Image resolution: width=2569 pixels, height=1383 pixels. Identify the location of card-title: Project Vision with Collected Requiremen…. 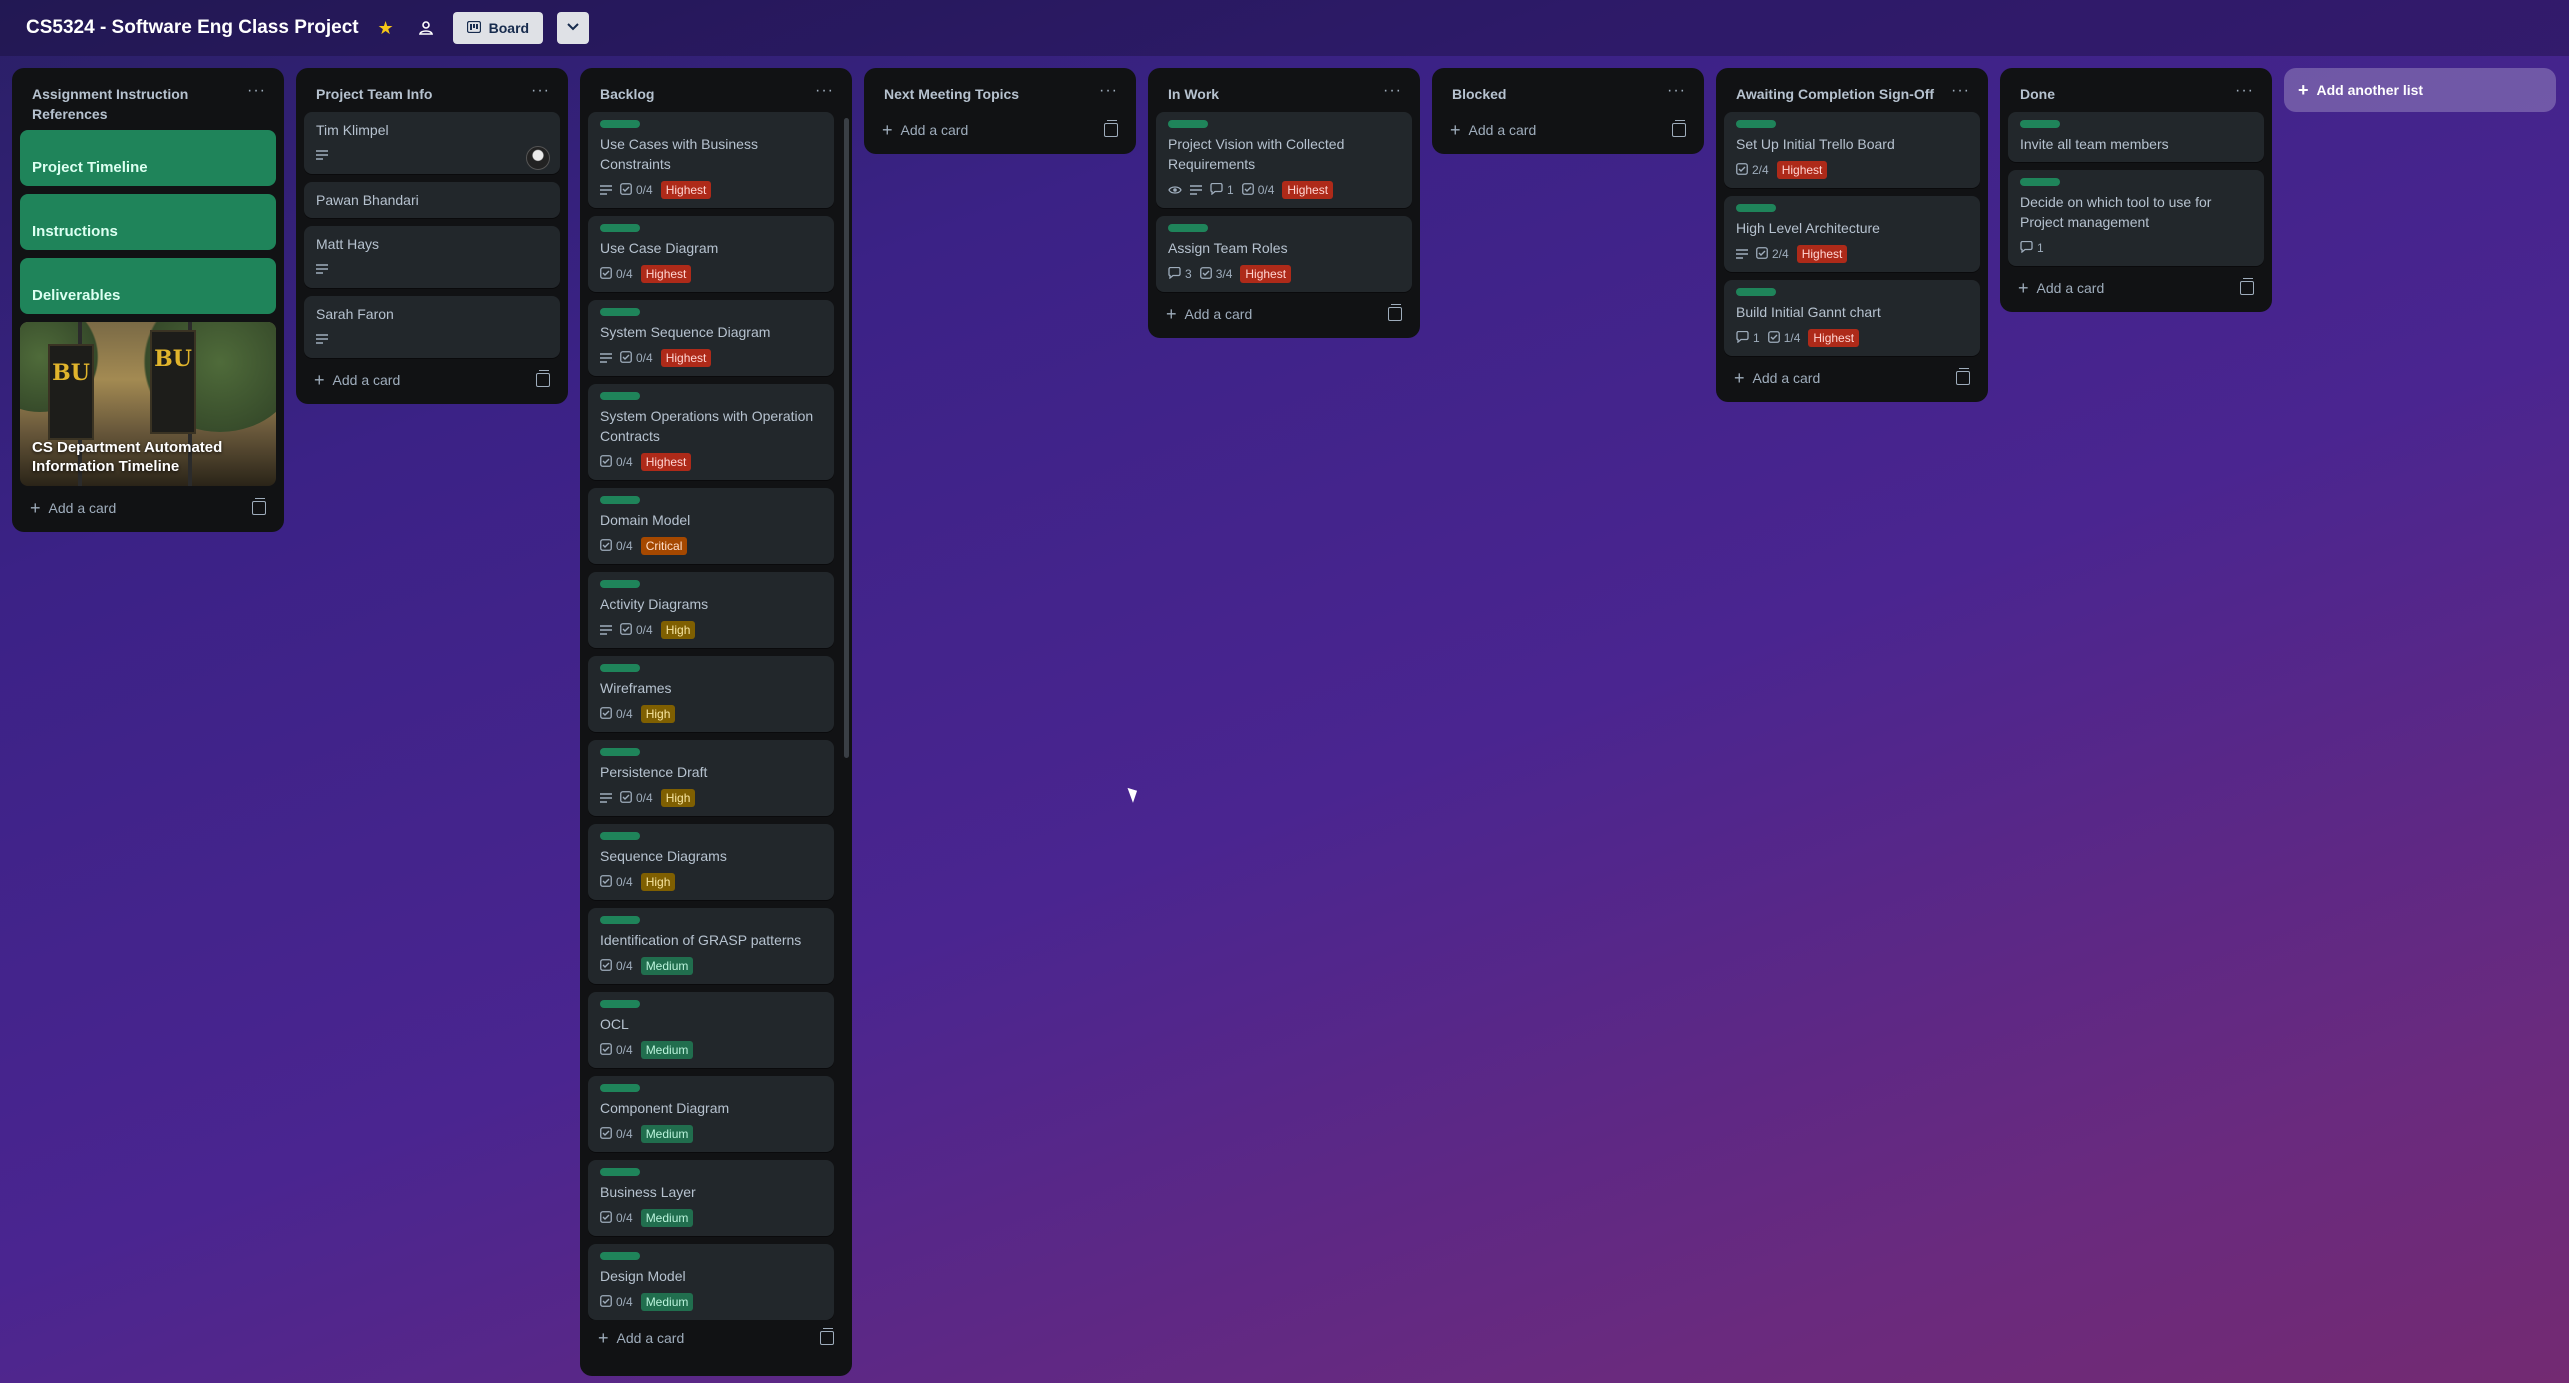
(1256, 154).